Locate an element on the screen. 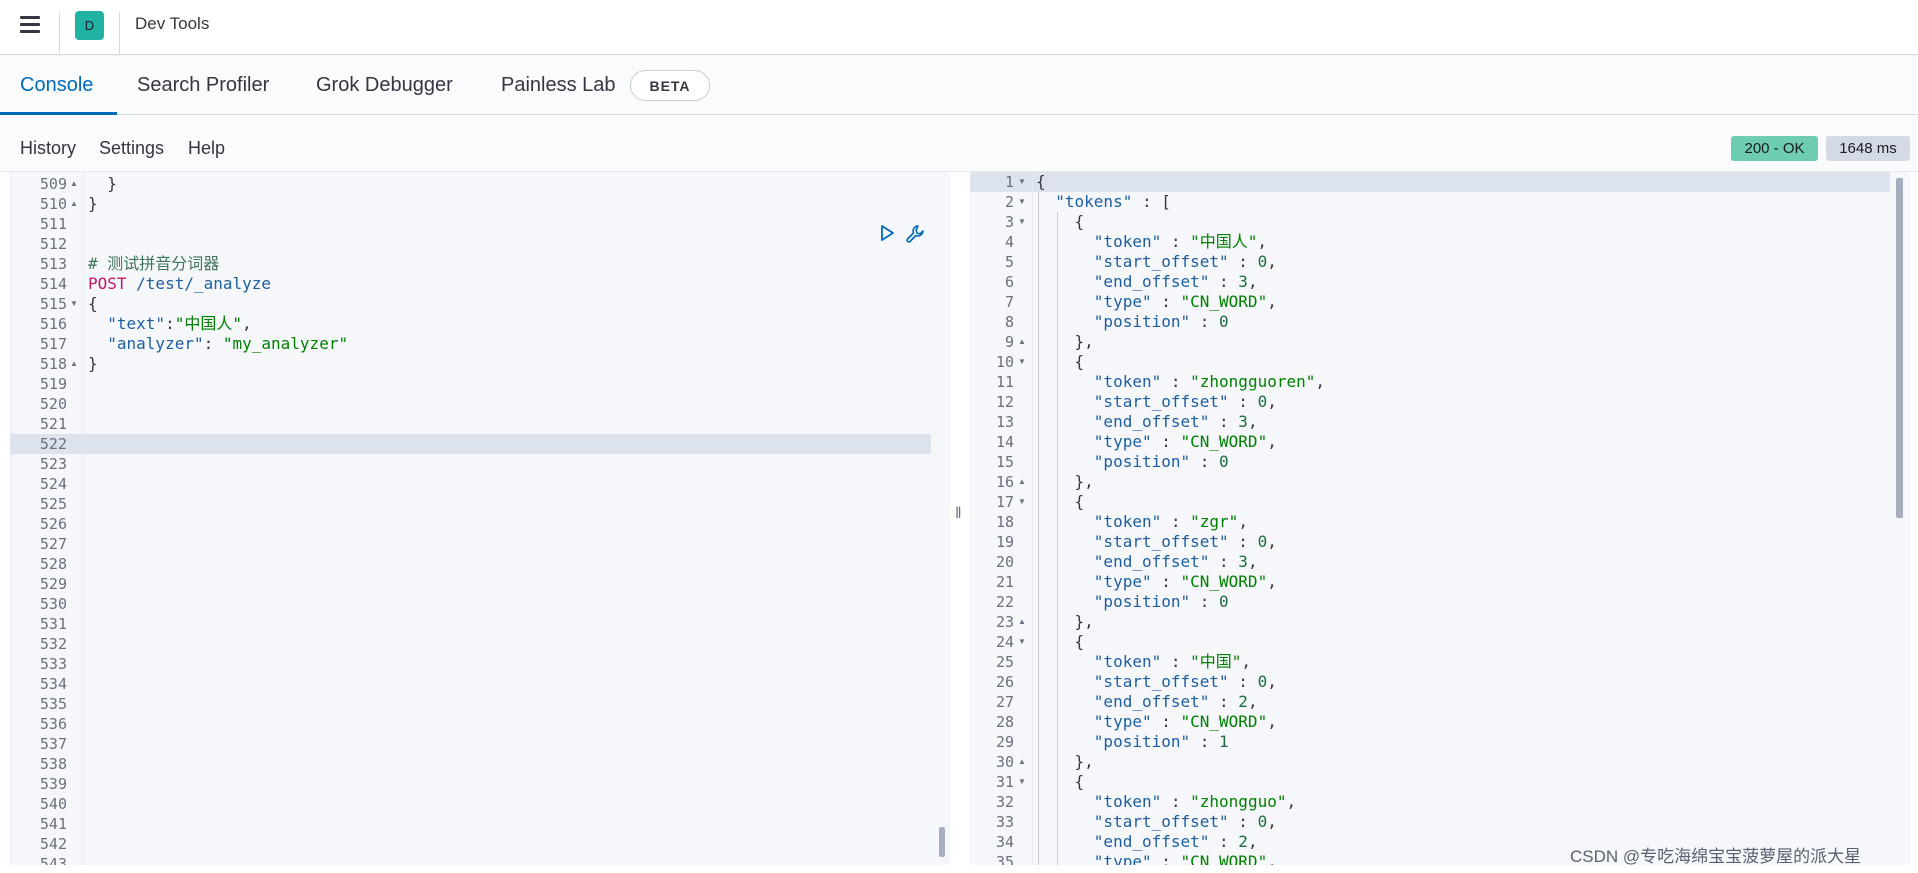 This screenshot has width=1918, height=873. line-number: 536 is located at coordinates (53, 724).